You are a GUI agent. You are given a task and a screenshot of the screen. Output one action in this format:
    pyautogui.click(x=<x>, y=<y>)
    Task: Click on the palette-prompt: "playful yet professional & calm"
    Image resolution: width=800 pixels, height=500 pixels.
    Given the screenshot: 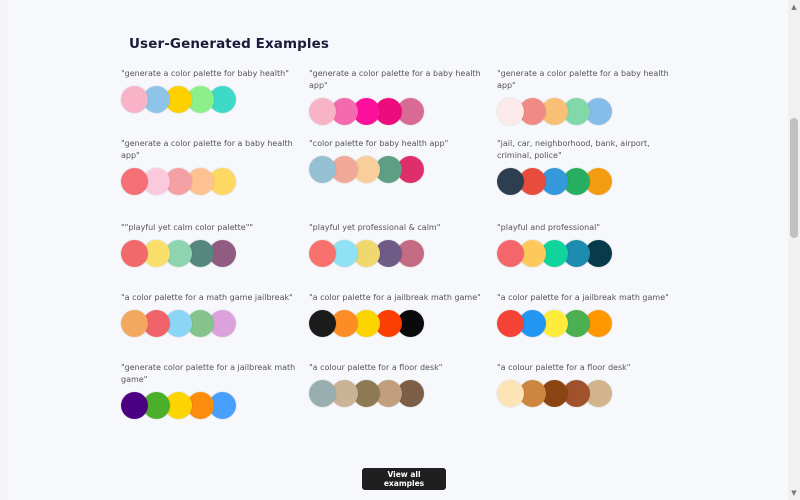 What is the action you would take?
    pyautogui.click(x=375, y=227)
    